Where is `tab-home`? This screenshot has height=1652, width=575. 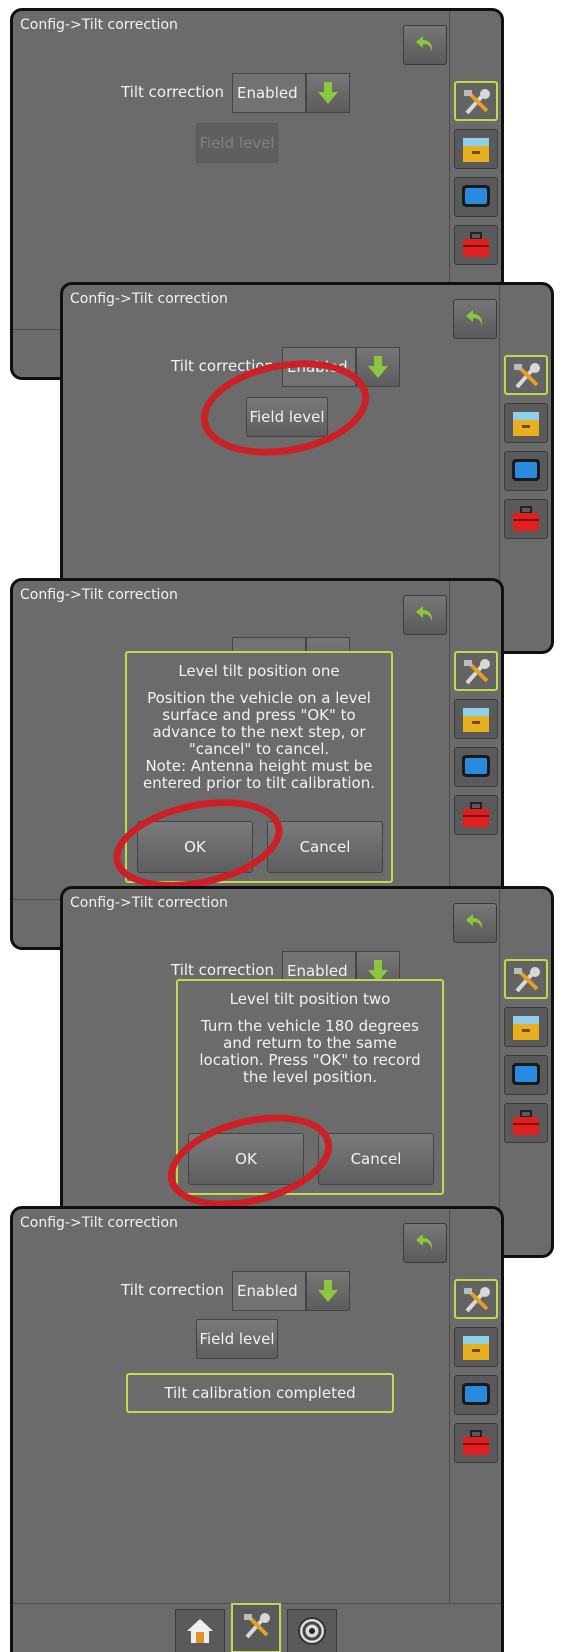 tab-home is located at coordinates (200, 1630).